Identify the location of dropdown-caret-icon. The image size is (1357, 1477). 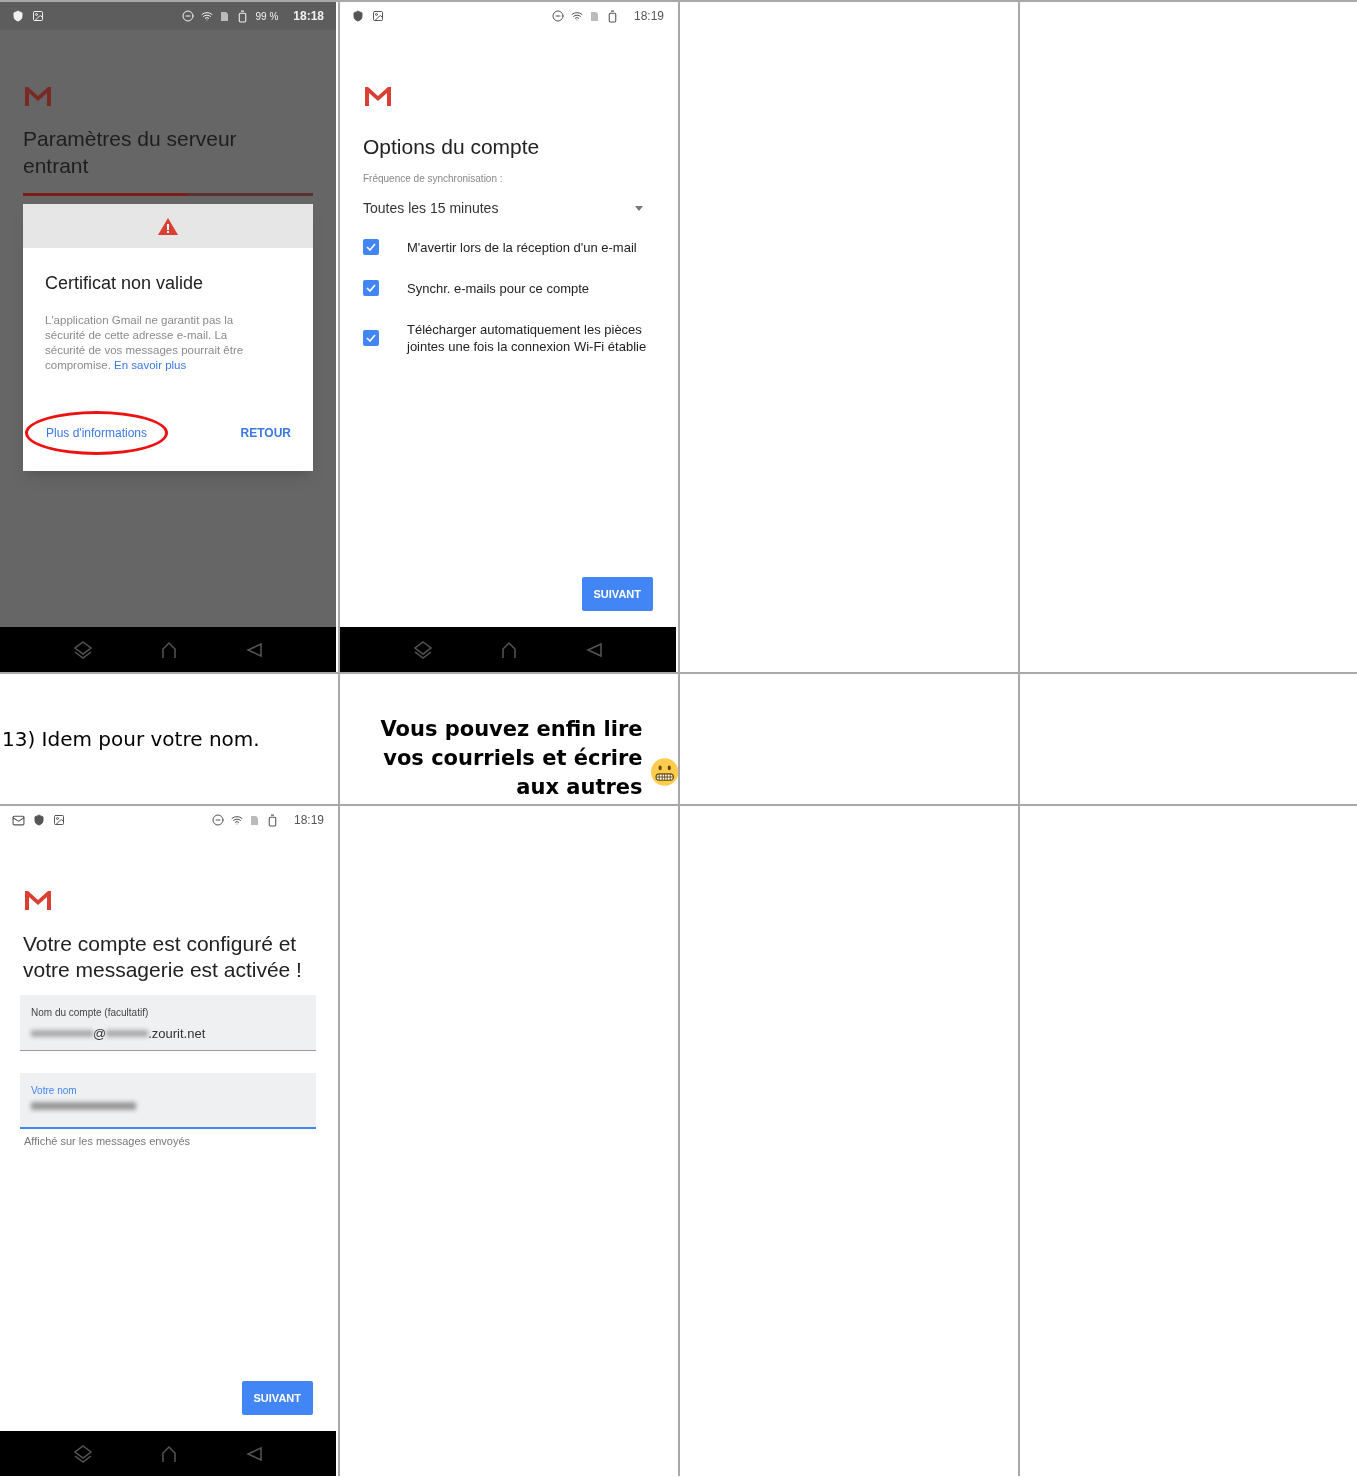
(639, 208).